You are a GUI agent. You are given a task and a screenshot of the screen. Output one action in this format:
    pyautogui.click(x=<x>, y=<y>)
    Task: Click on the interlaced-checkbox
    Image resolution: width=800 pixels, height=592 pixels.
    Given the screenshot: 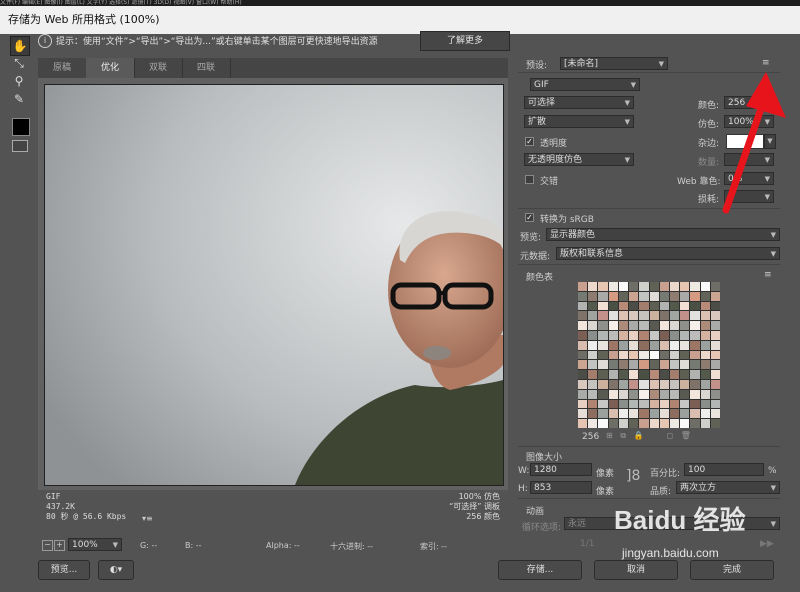 What is the action you would take?
    pyautogui.click(x=529, y=179)
    